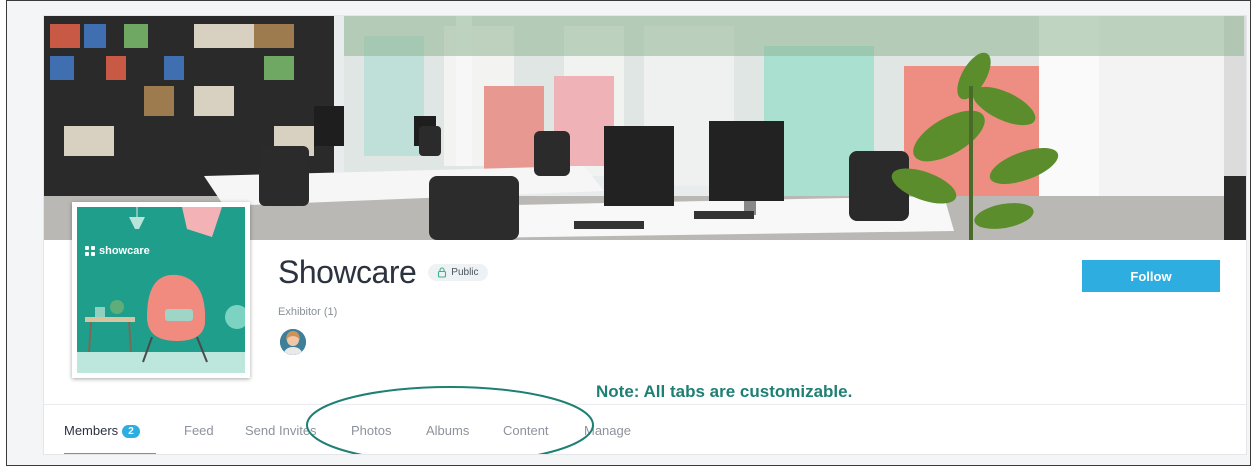 This screenshot has width=1257, height=468. I want to click on member-avatar, so click(293, 342).